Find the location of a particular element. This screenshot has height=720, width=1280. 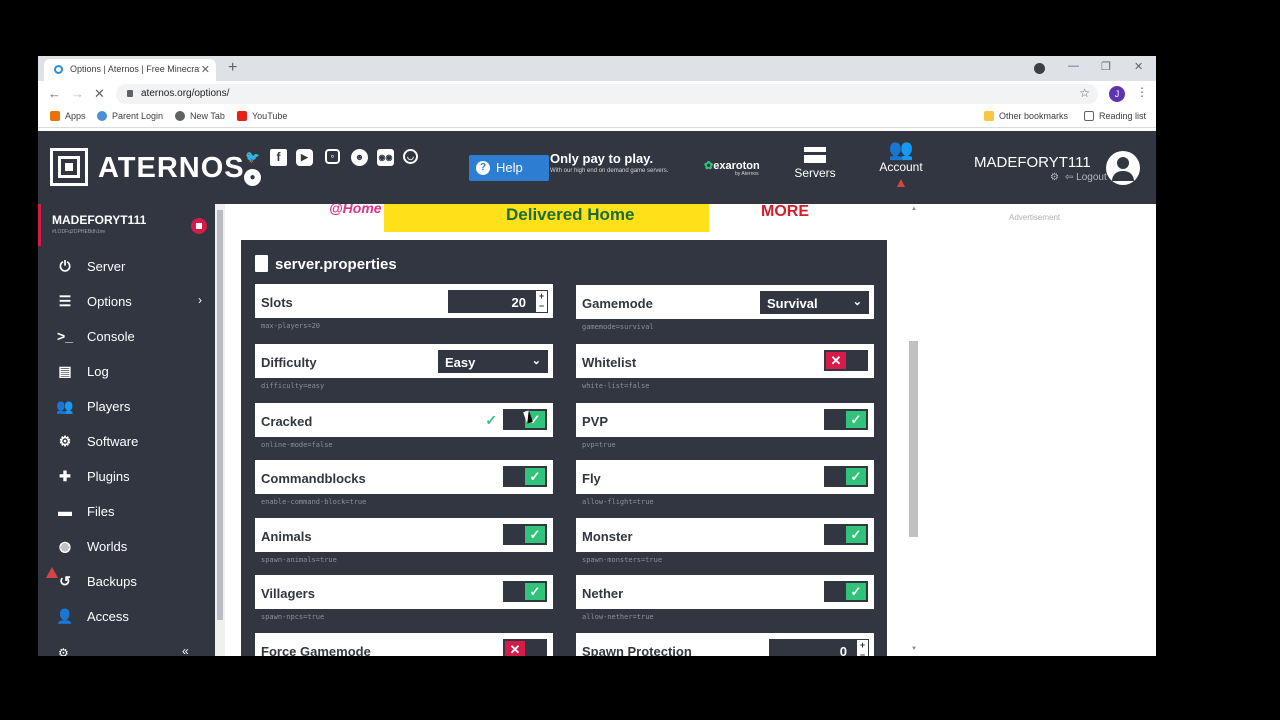

menu-icon: ⋮ is located at coordinates (1142, 92).